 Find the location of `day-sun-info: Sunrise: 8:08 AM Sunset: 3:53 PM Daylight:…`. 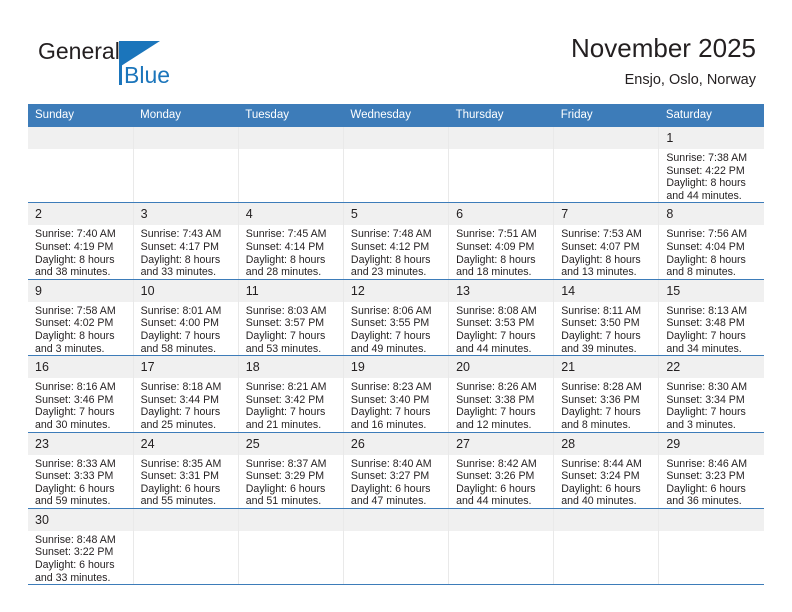

day-sun-info: Sunrise: 8:08 AM Sunset: 3:53 PM Daylight:… is located at coordinates (501, 328).